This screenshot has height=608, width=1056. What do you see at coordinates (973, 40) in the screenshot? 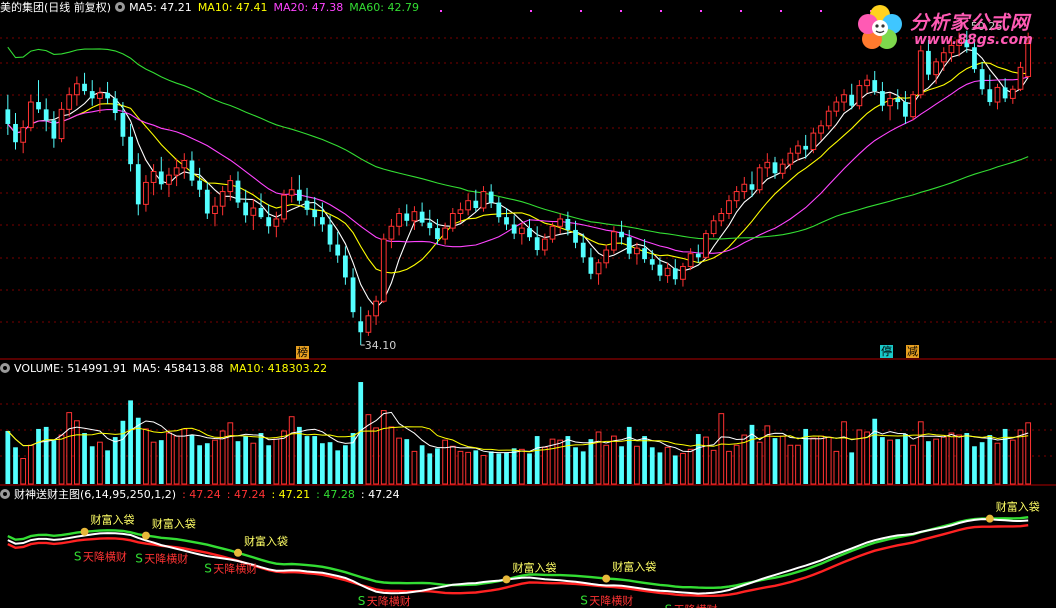
I see `logo-url: www.88gs.com` at bounding box center [973, 40].